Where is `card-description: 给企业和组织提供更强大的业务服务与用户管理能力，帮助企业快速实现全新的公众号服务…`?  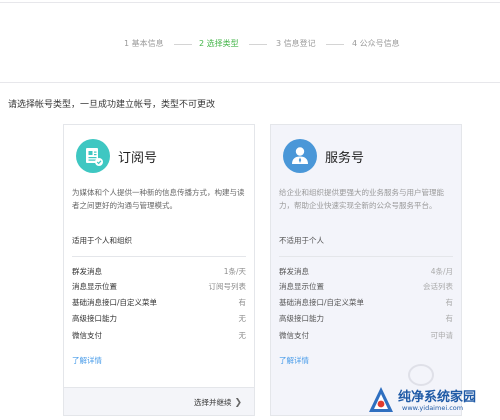 card-description: 给企业和组织提供更强大的业务服务与用户管理能力，帮助企业快速实现全新的公众号服务… is located at coordinates (361, 199).